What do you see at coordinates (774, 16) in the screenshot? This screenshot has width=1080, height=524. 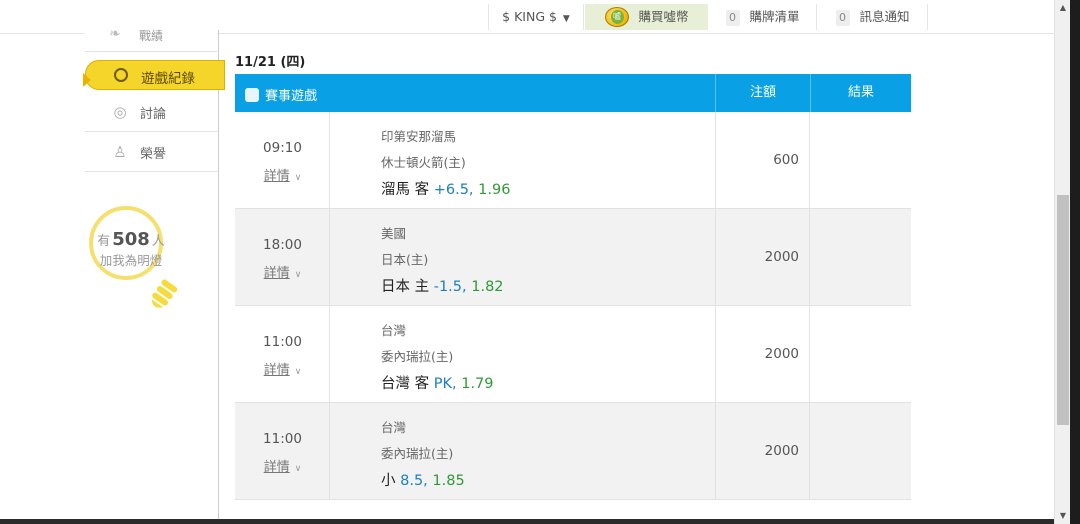 I see `cart-label: 購牌清單` at bounding box center [774, 16].